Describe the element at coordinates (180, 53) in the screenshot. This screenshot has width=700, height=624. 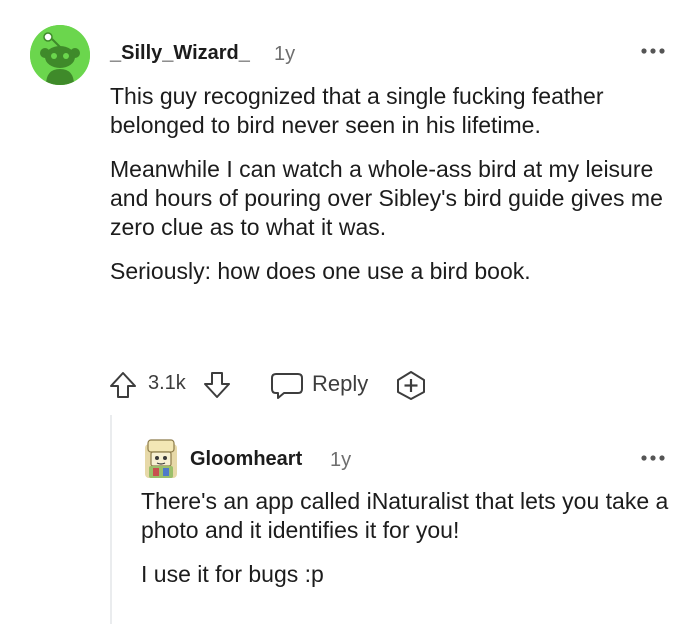
I see `comment-author: _Silly_Wizard_` at that location.